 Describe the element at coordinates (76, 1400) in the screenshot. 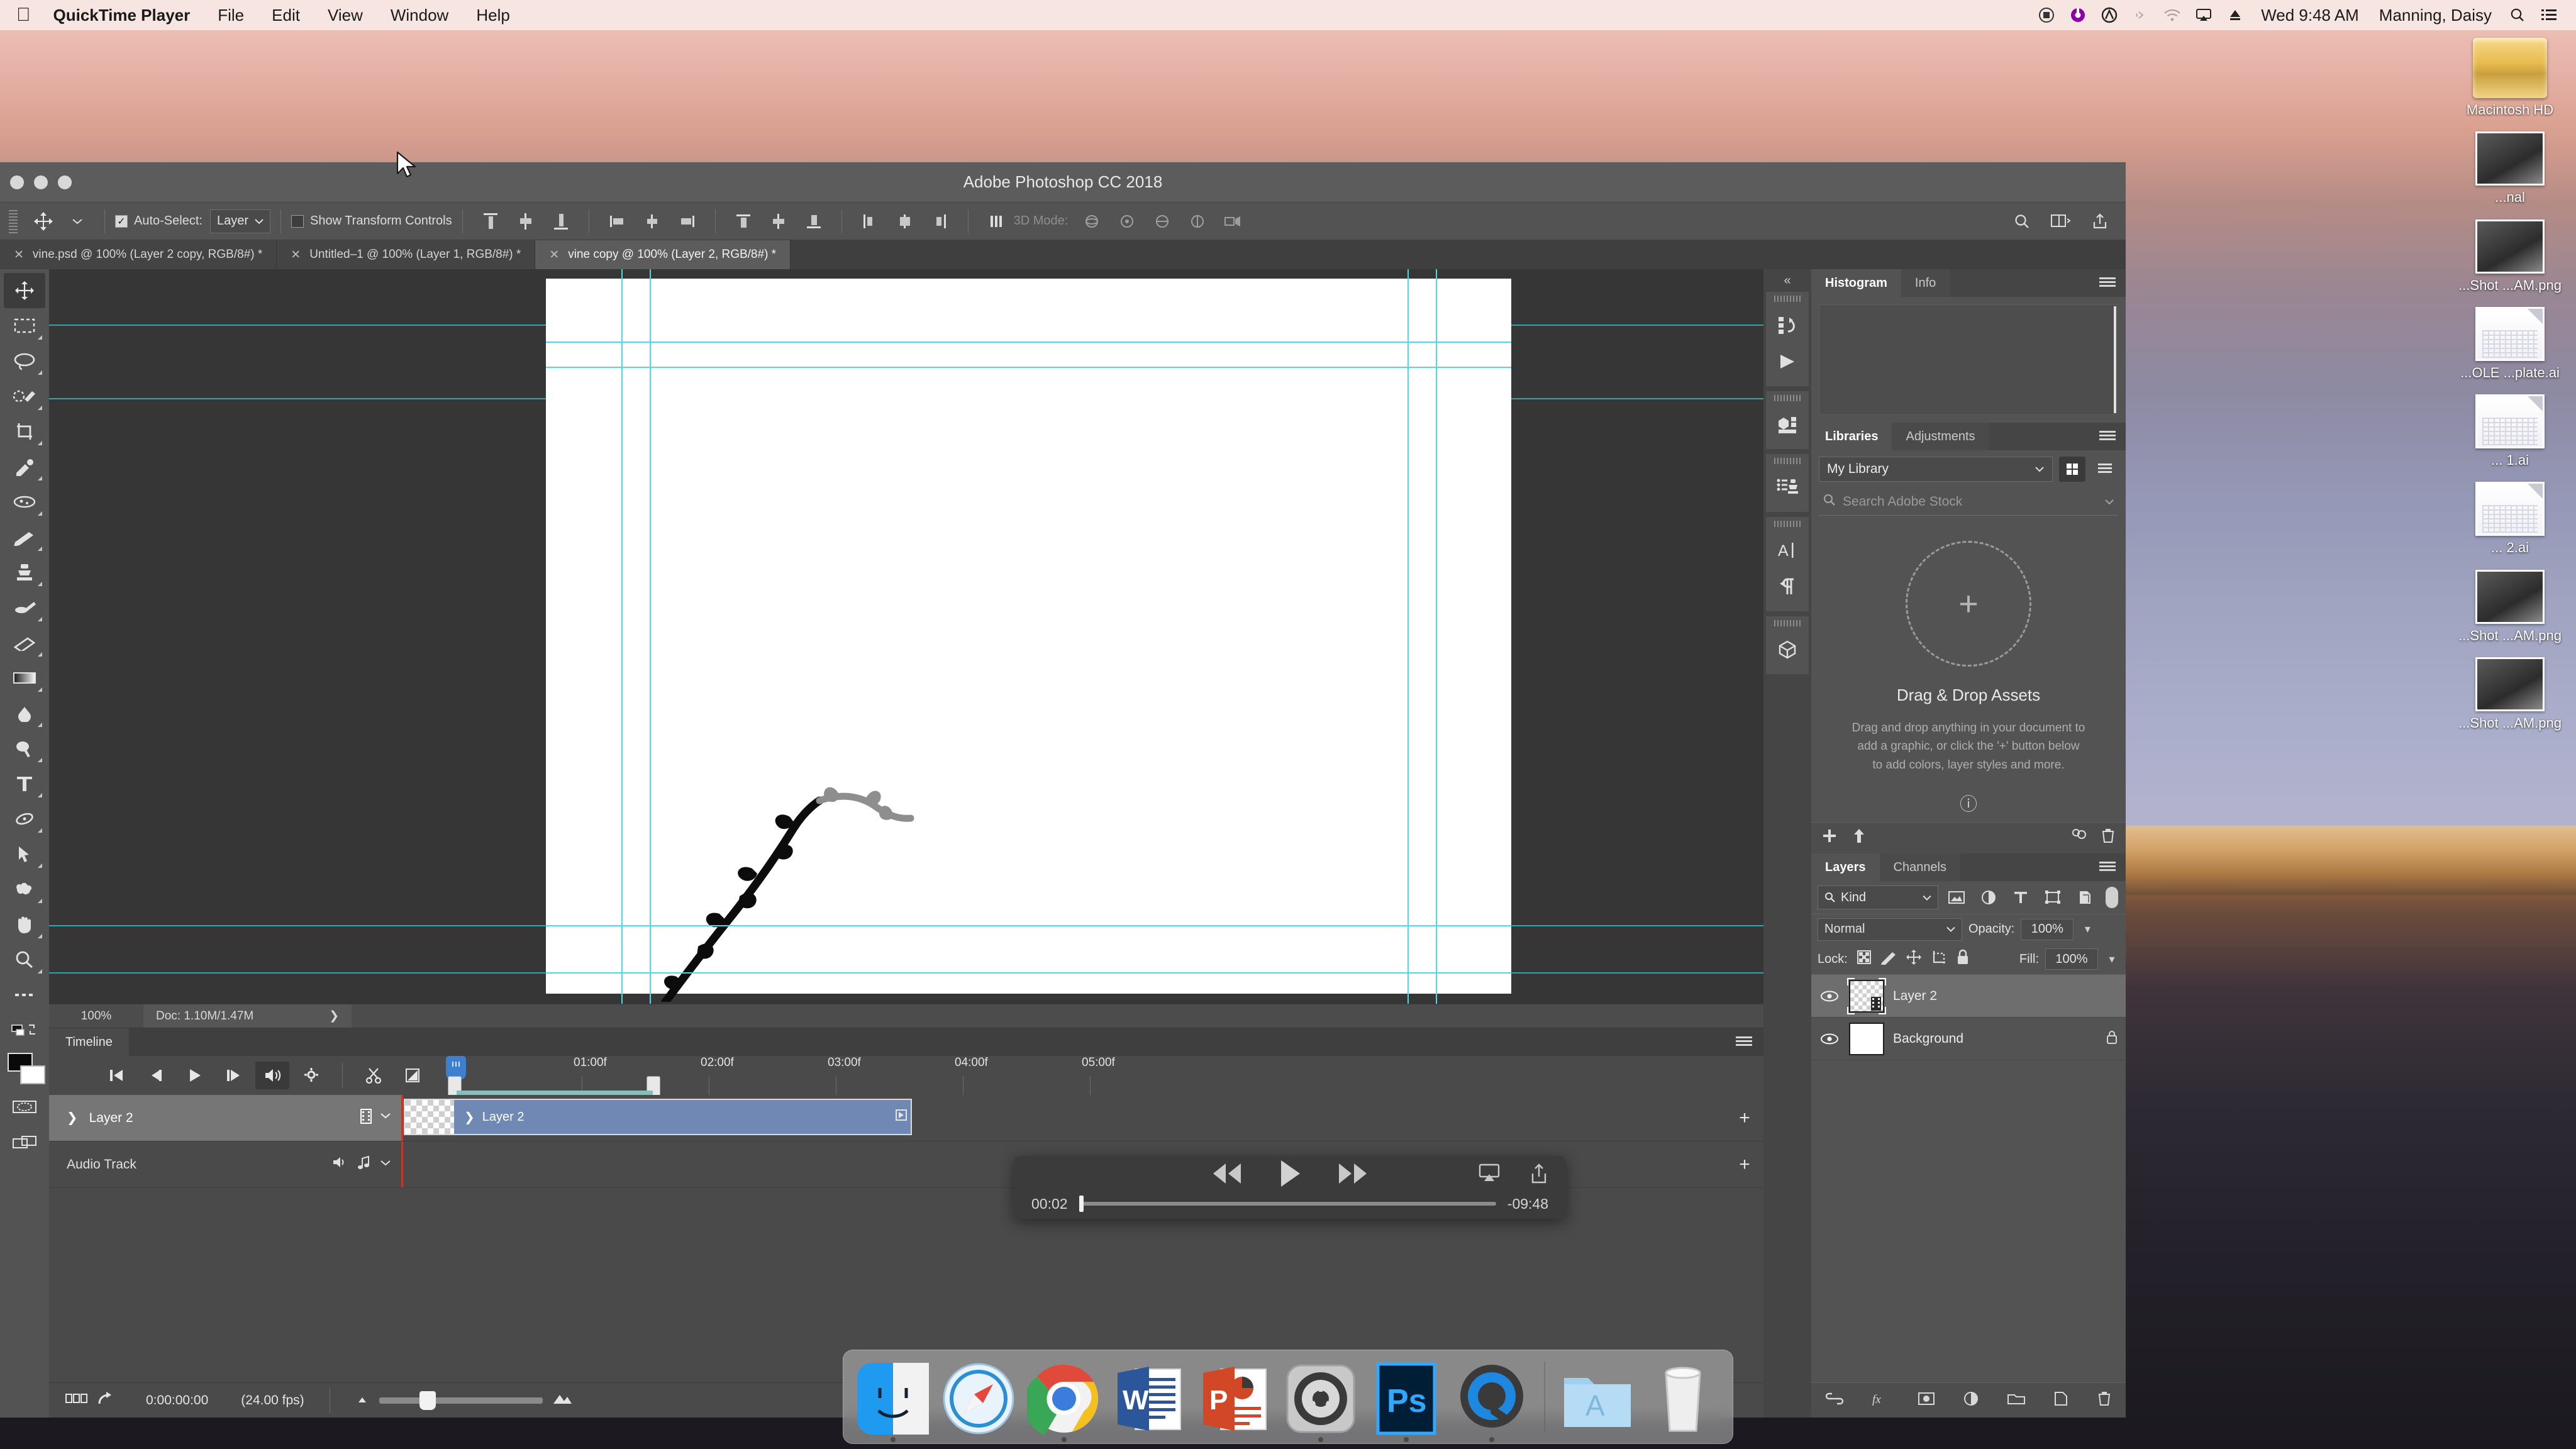

I see `onion-skin-icon` at that location.